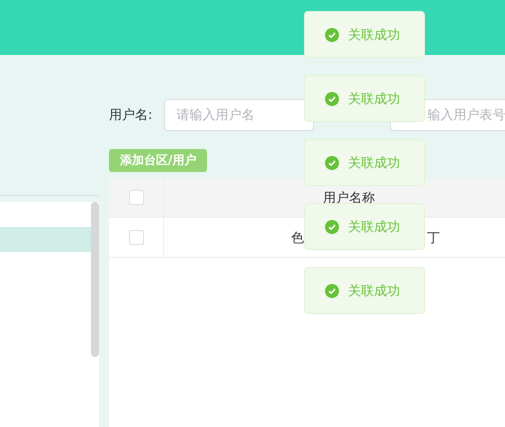  What do you see at coordinates (95, 279) in the screenshot?
I see `scrollbar` at bounding box center [95, 279].